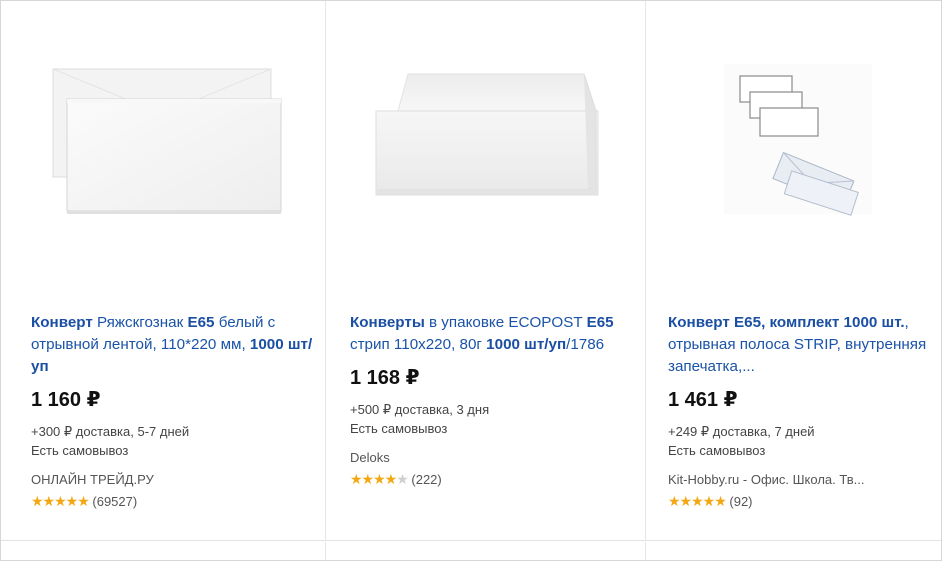 This screenshot has height=561, width=942. Describe the element at coordinates (837, 322) in the screenshot. I see `title-part: комплект 1000 шт.` at that location.